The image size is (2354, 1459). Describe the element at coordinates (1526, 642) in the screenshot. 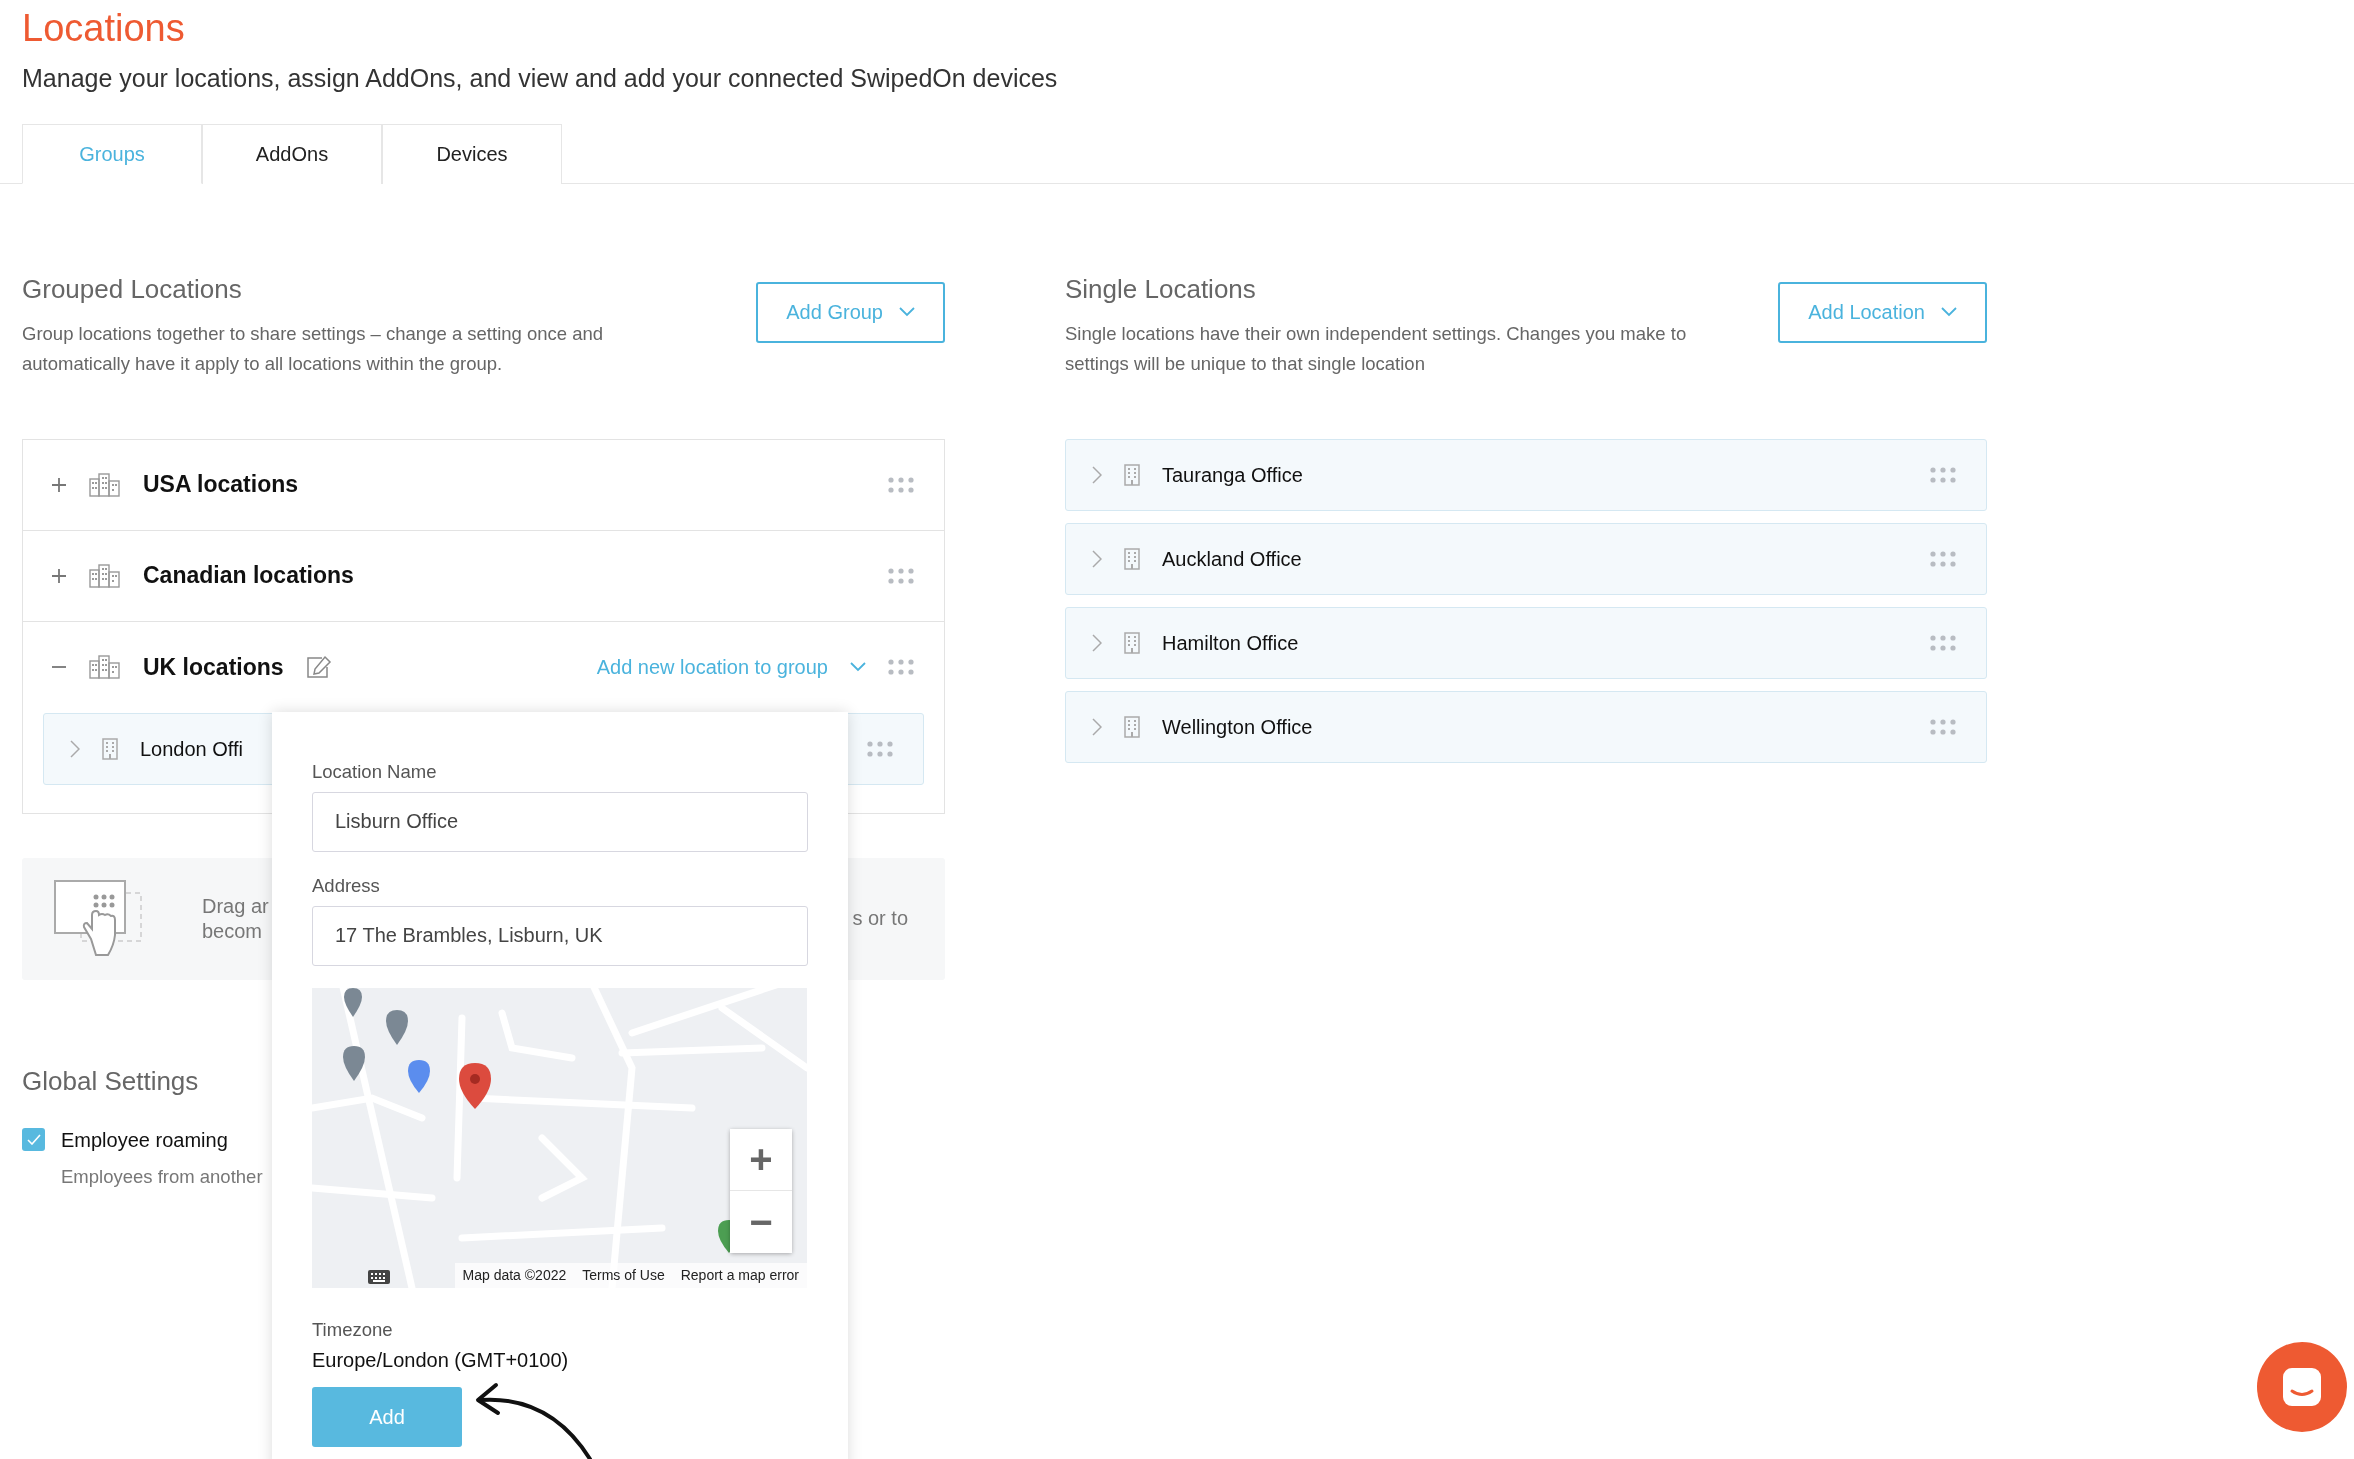

I see `location-row: Hamilton Office` at that location.